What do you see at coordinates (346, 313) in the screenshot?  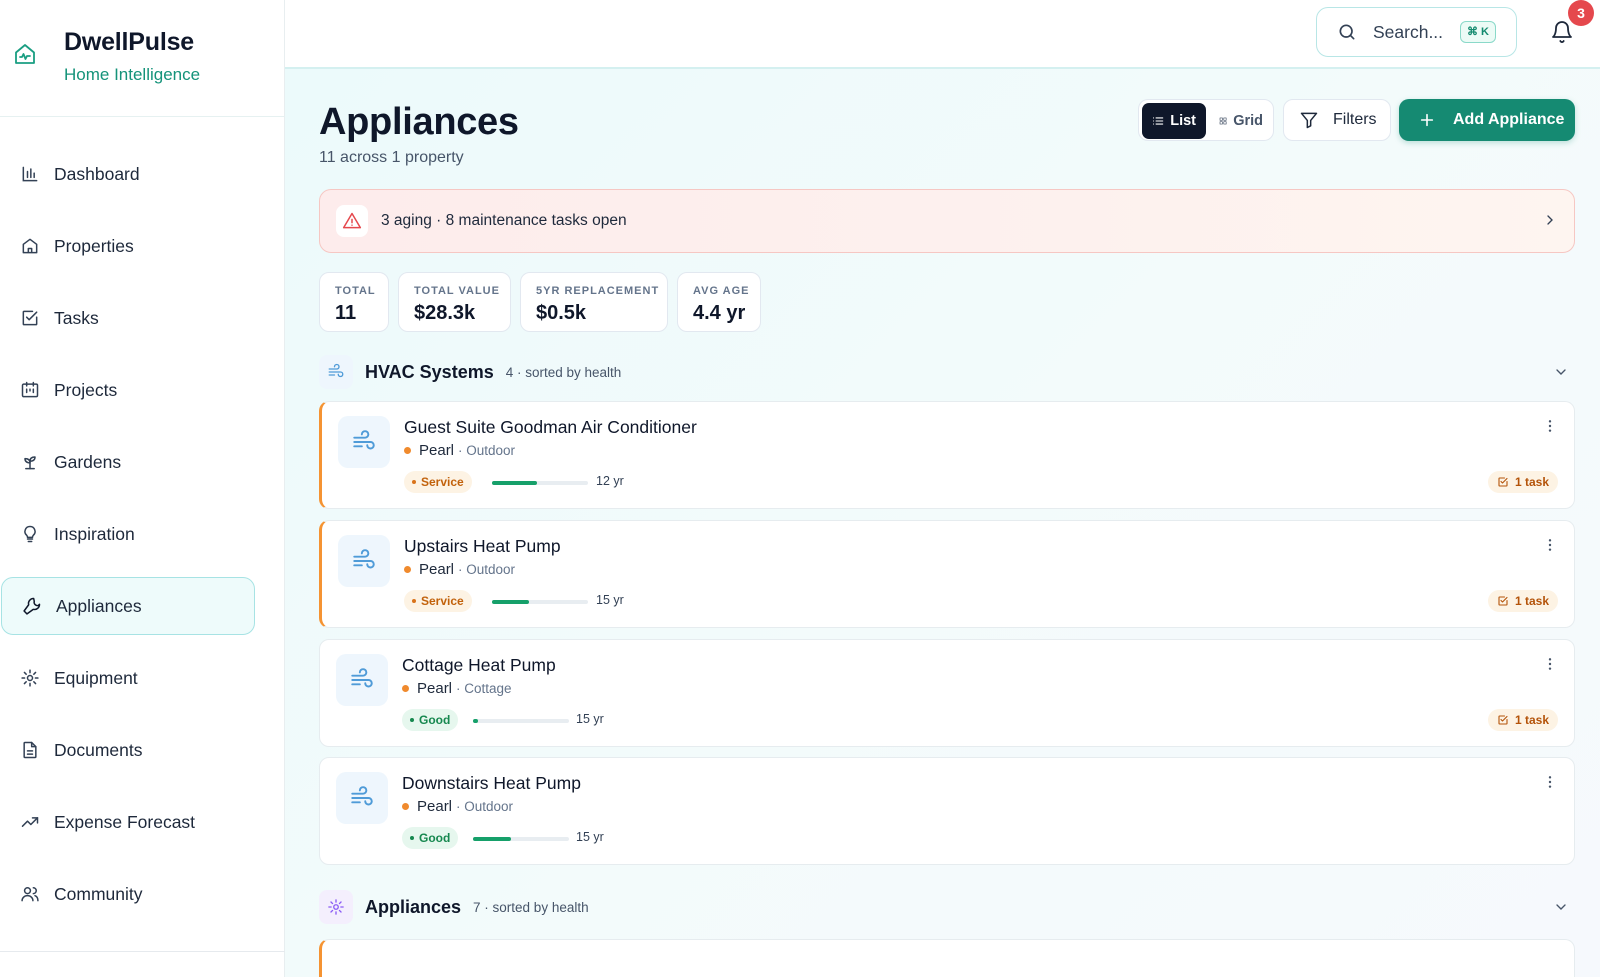 I see `stat-value: 11` at bounding box center [346, 313].